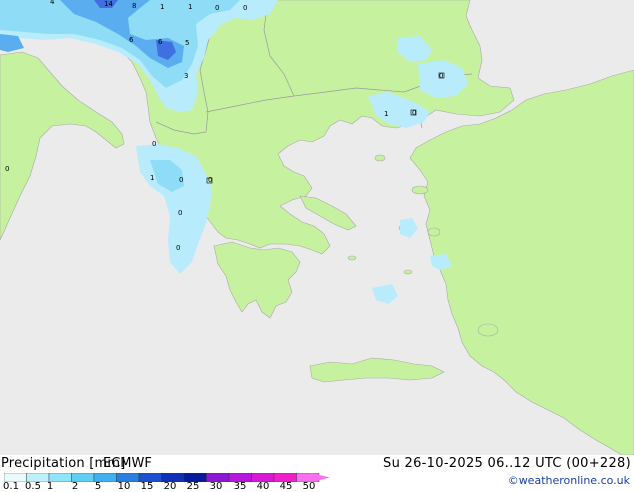 The width and height of the screenshot is (634, 492). I want to click on valid-time: Su 26-10-2025 06..12 UTC (00+228), so click(507, 463).